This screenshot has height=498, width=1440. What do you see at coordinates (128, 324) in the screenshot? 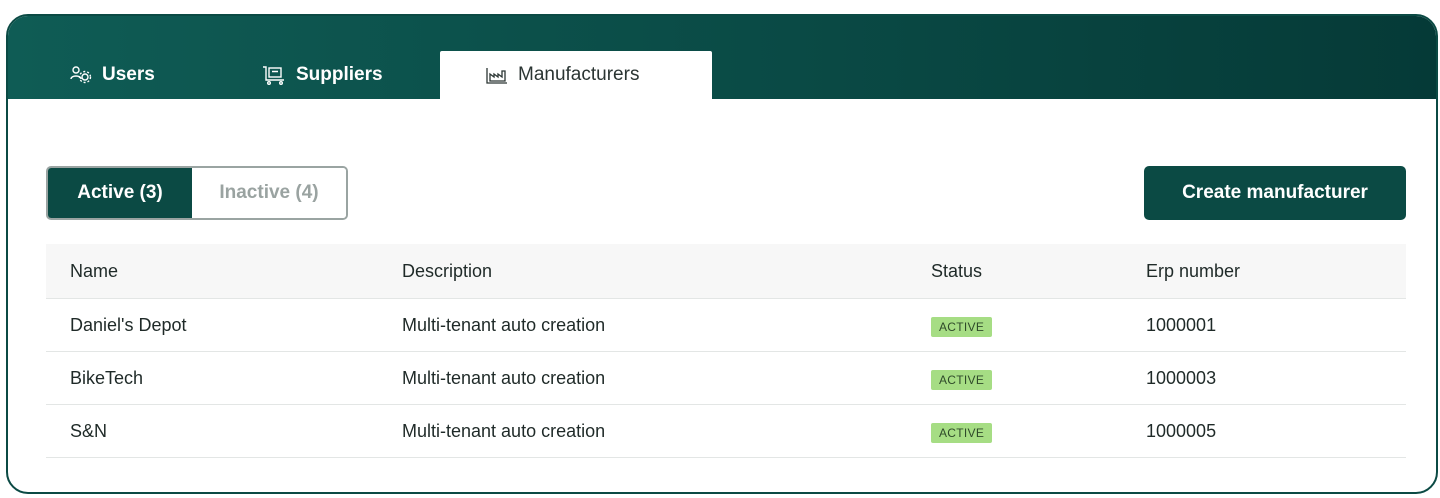
I see `cell-name: Daniel's Depot` at bounding box center [128, 324].